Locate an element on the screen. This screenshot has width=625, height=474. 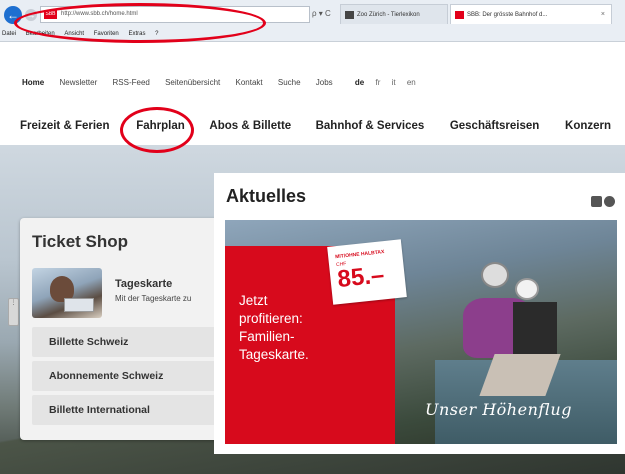
main-nav-fahrplan: Fahrplan is located at coordinates (171, 126).